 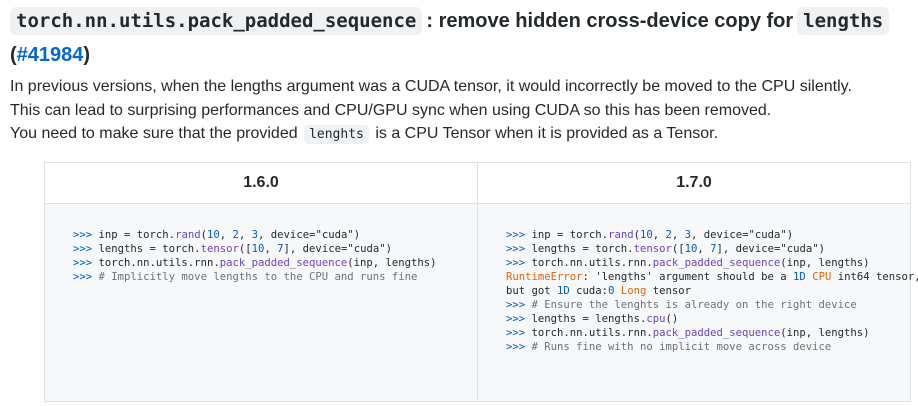 What do you see at coordinates (633, 291) in the screenshot?
I see `code-token: Long` at bounding box center [633, 291].